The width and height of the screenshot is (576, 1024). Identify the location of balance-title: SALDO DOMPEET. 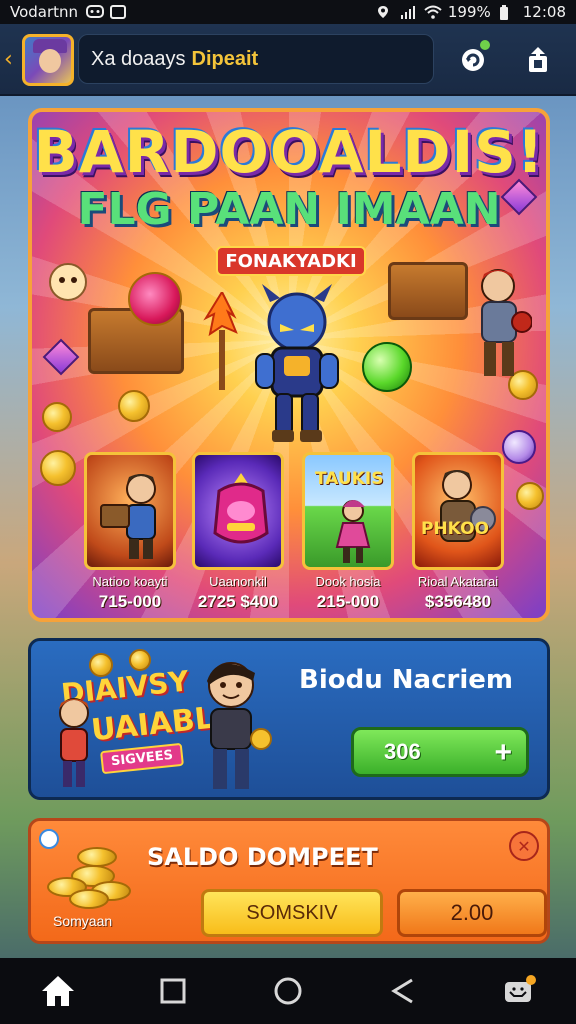
(262, 857).